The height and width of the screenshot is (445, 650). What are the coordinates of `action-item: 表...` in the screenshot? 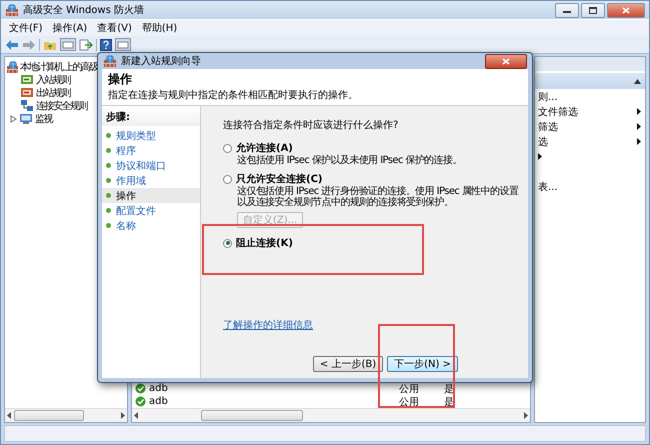 It's located at (590, 186).